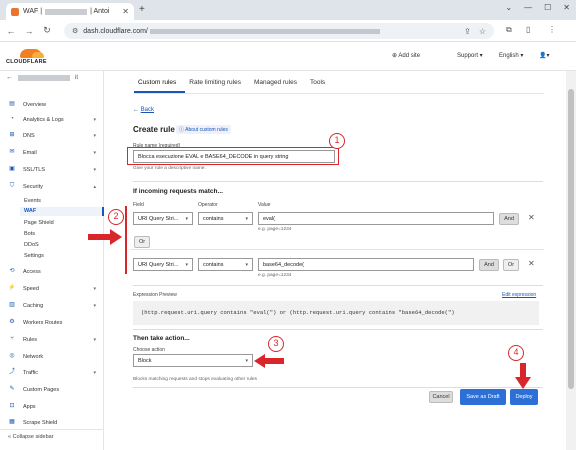 The height and width of the screenshot is (450, 576). What do you see at coordinates (52, 389) in the screenshot?
I see `sidebar-item-custom-pages: ✎ Custom Pages` at bounding box center [52, 389].